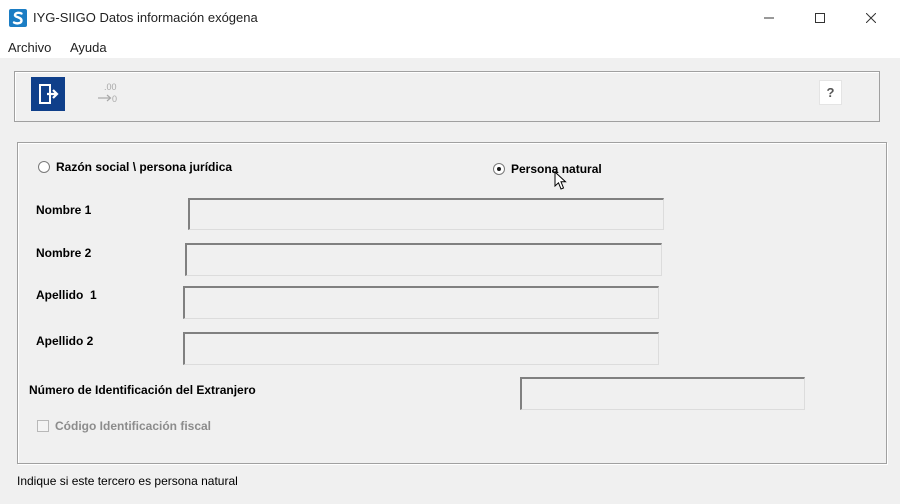 This screenshot has width=900, height=504. What do you see at coordinates (560, 180) in the screenshot?
I see `mouse-pointer-icon` at bounding box center [560, 180].